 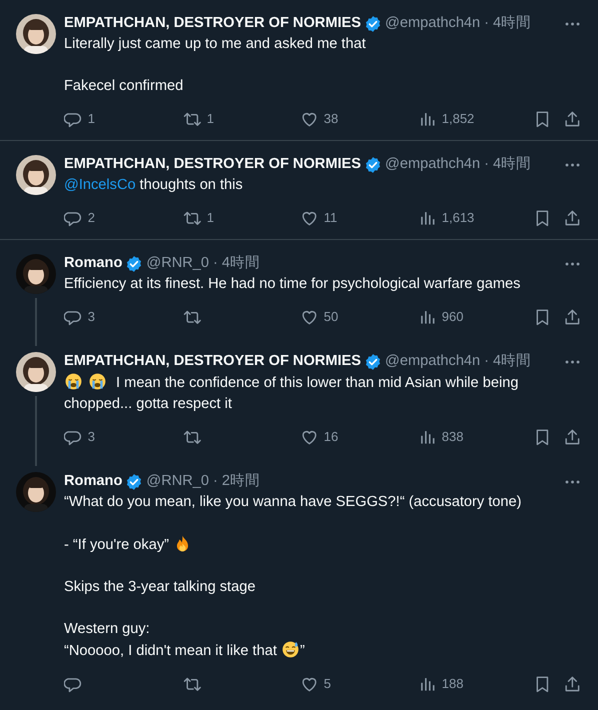 I want to click on like-button: 38, so click(x=359, y=119).